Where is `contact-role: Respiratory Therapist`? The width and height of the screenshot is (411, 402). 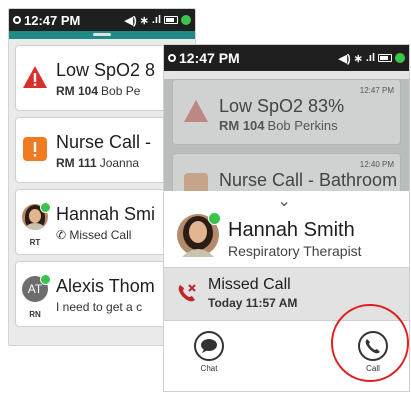
contact-role: Respiratory Therapist is located at coordinates (295, 251).